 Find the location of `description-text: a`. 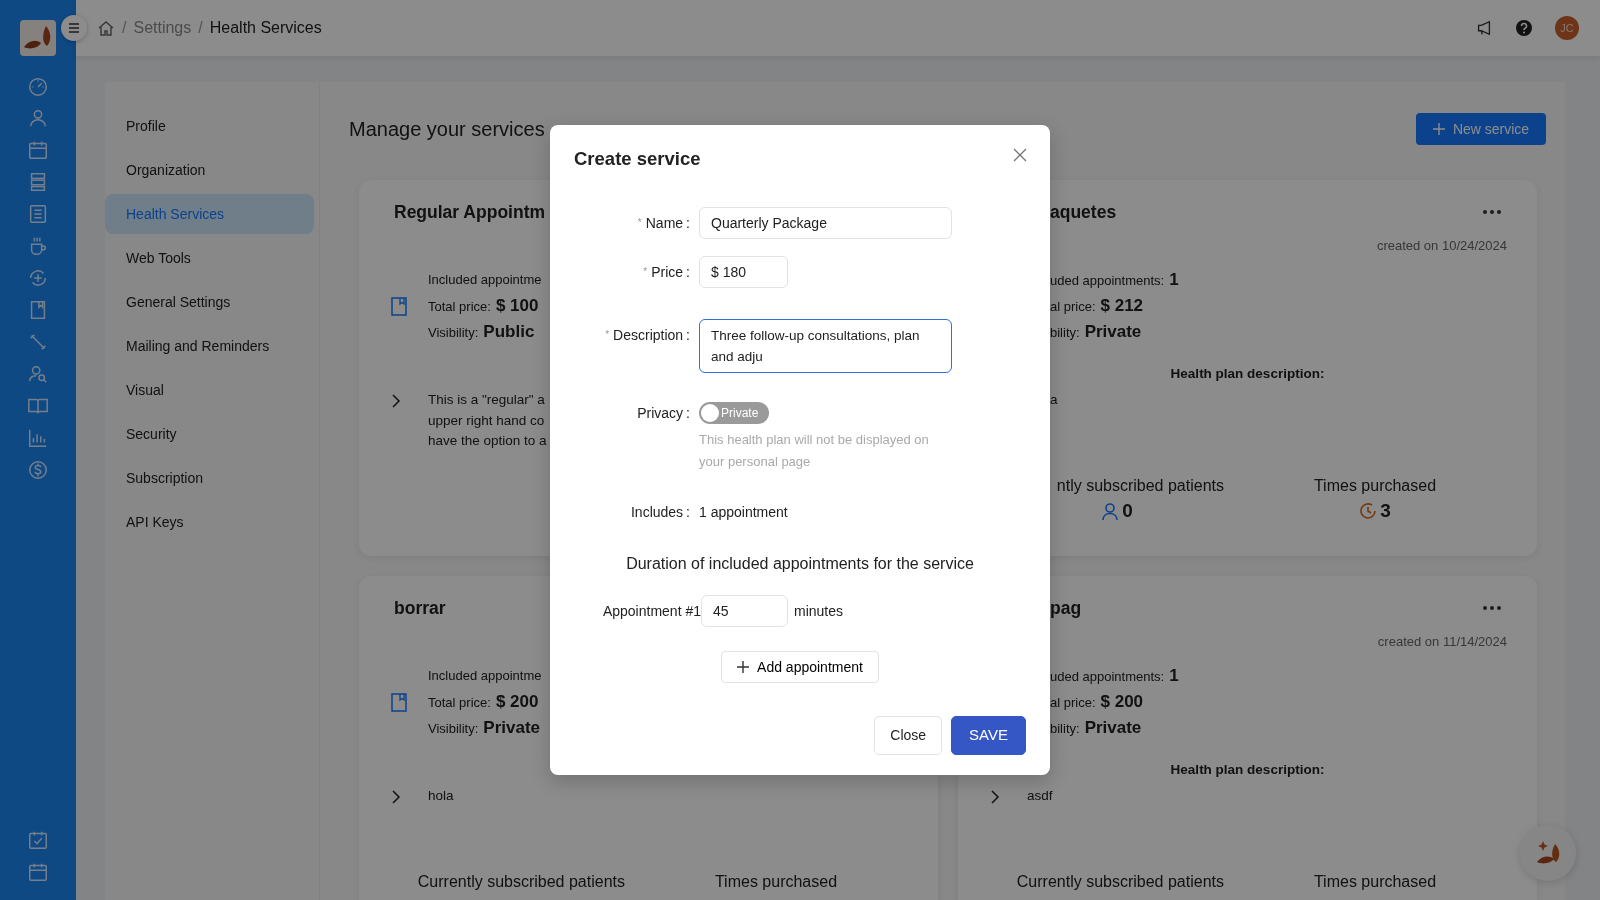

description-text: a is located at coordinates (1054, 400).